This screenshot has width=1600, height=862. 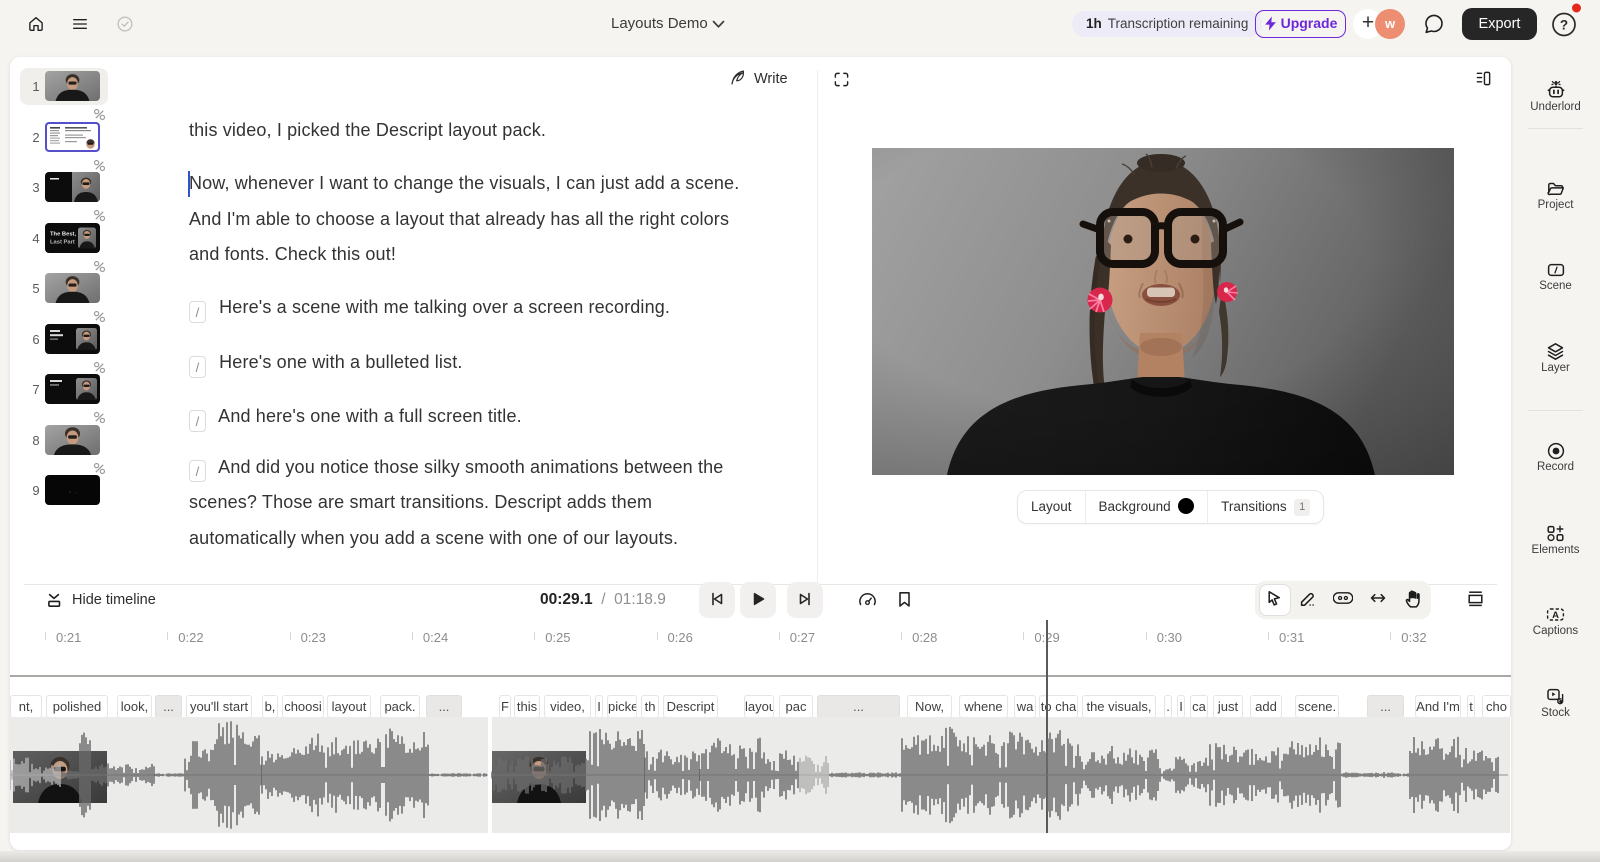 What do you see at coordinates (1555, 615) in the screenshot?
I see `svg-text: A` at bounding box center [1555, 615].